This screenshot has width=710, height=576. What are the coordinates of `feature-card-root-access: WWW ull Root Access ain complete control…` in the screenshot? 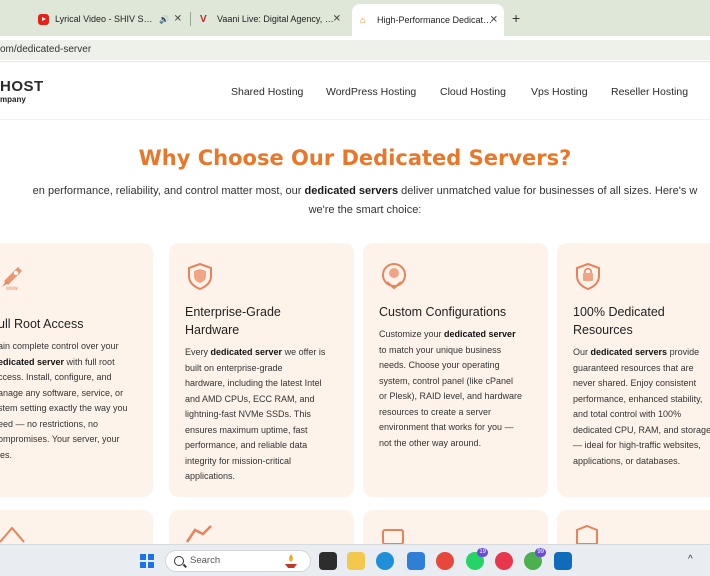 It's located at (76, 370).